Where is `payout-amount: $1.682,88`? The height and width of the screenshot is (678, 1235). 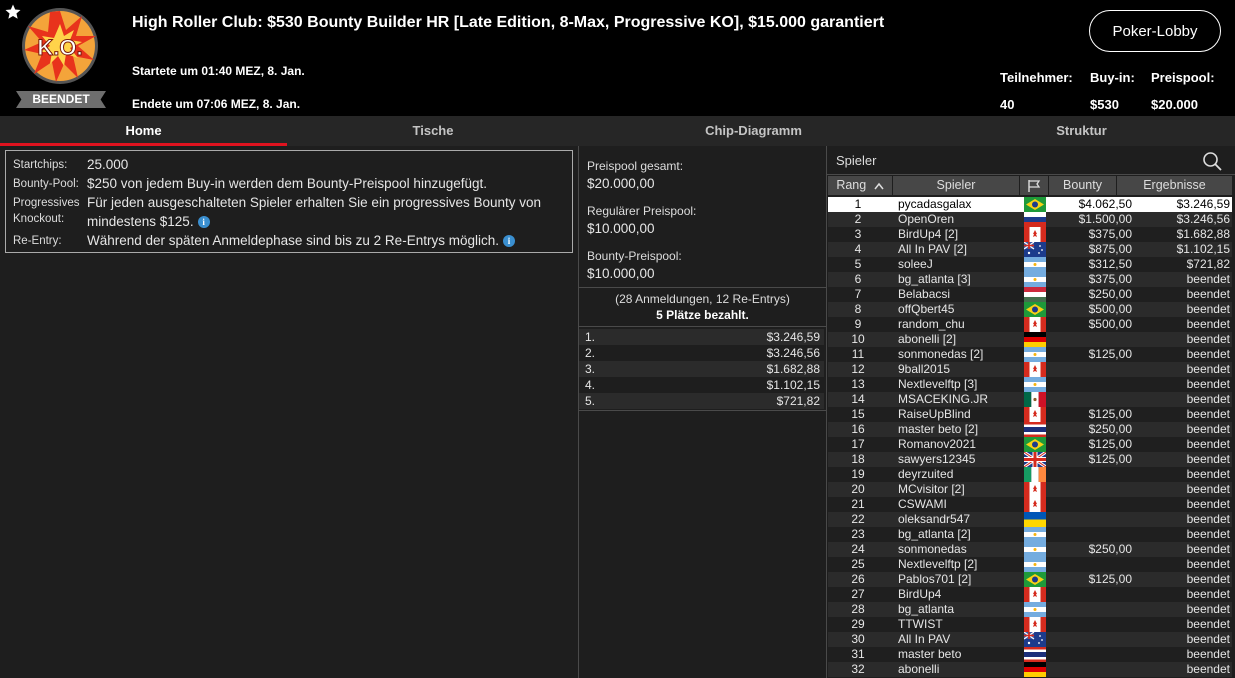 payout-amount: $1.682,88 is located at coordinates (793, 369).